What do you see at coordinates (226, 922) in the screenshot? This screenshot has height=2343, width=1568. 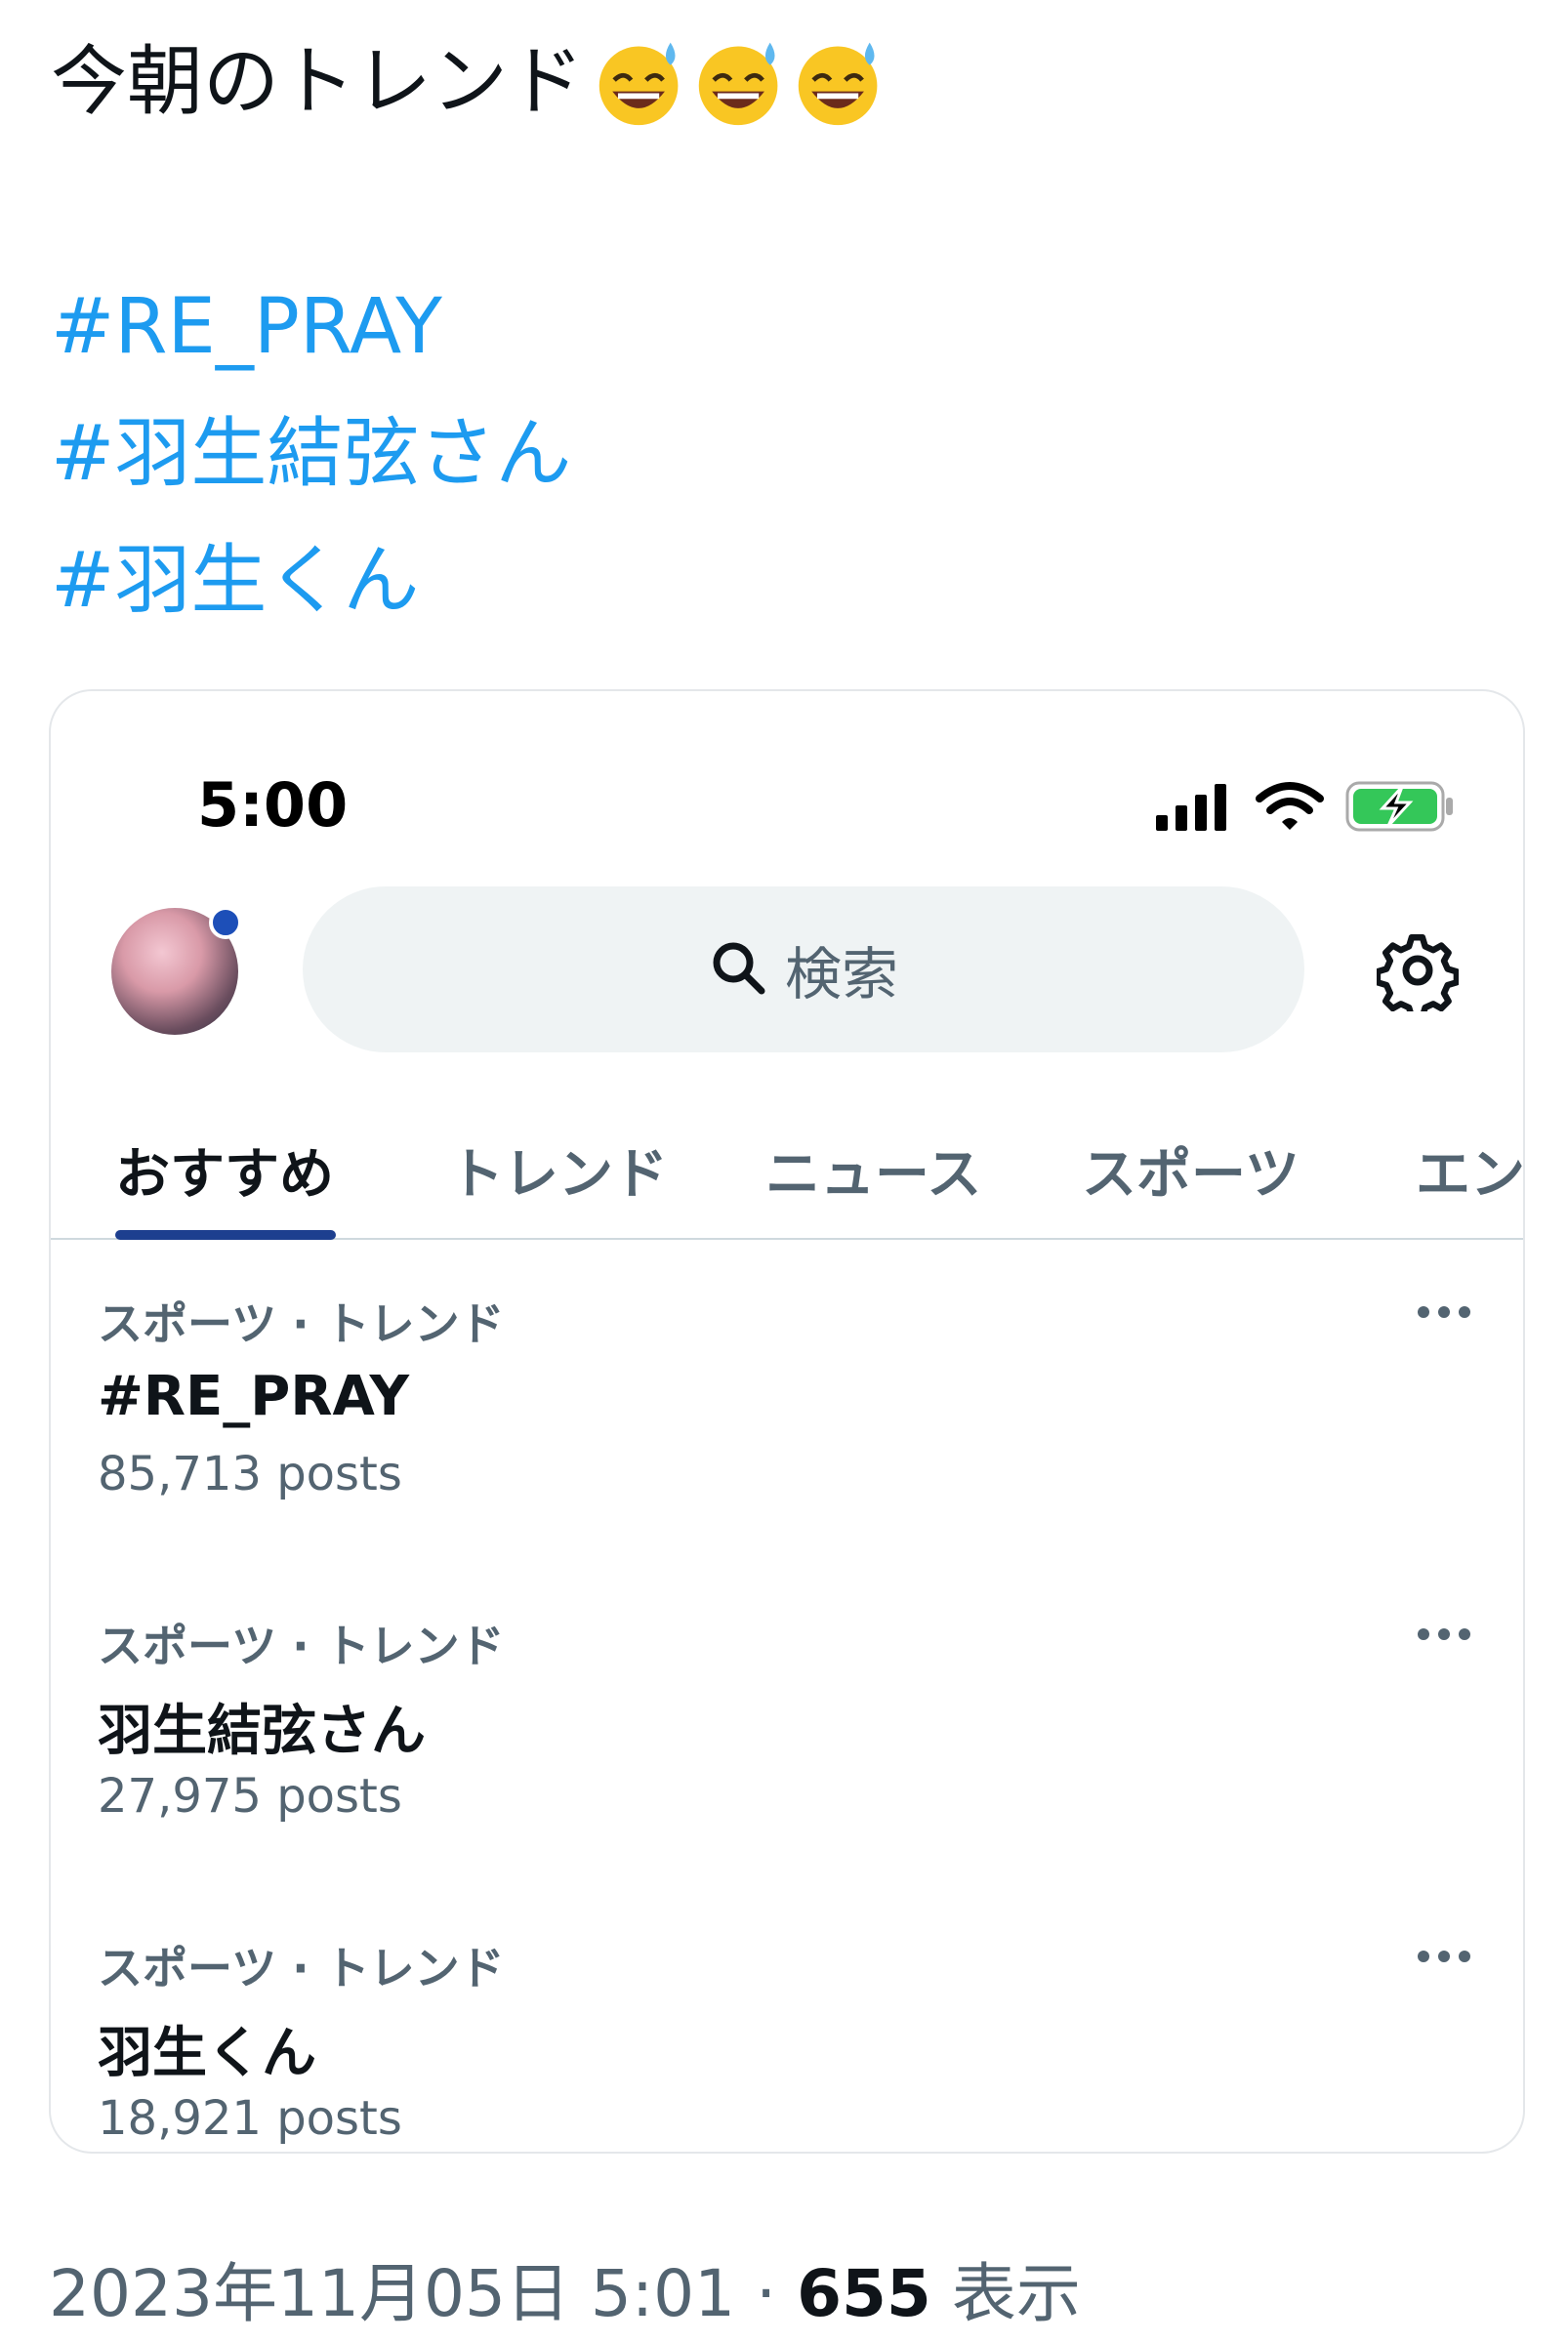 I see `notification-dot` at bounding box center [226, 922].